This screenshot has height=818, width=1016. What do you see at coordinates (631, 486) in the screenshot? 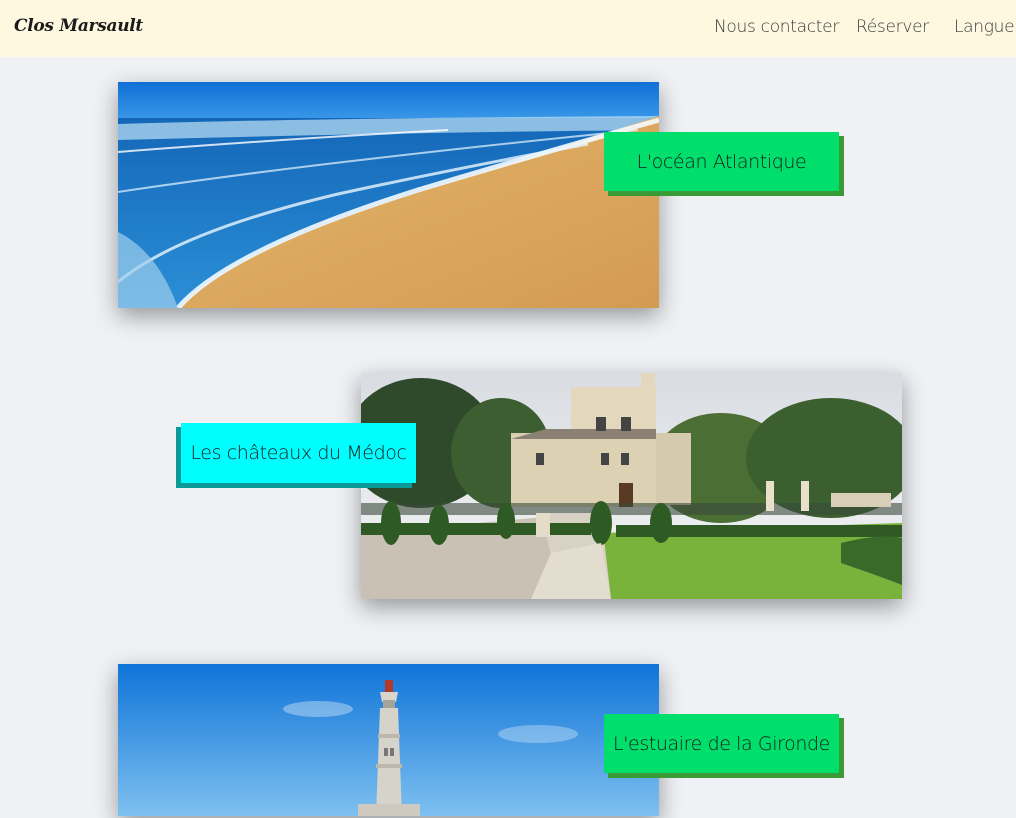
I see `chateau-medoc-image` at bounding box center [631, 486].